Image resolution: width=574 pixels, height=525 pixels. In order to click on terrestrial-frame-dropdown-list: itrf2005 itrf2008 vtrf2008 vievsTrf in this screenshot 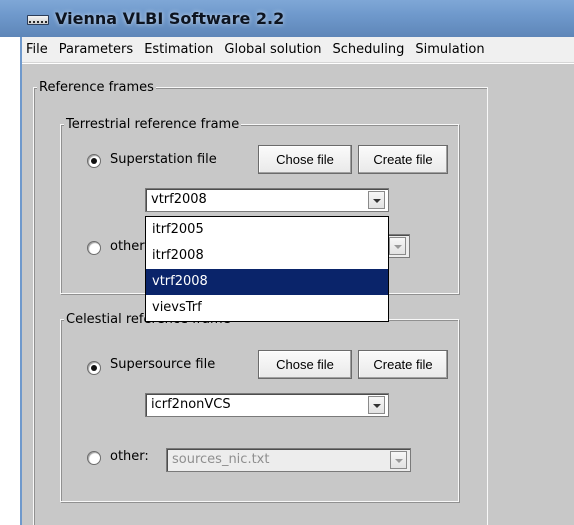, I will do `click(267, 269)`.